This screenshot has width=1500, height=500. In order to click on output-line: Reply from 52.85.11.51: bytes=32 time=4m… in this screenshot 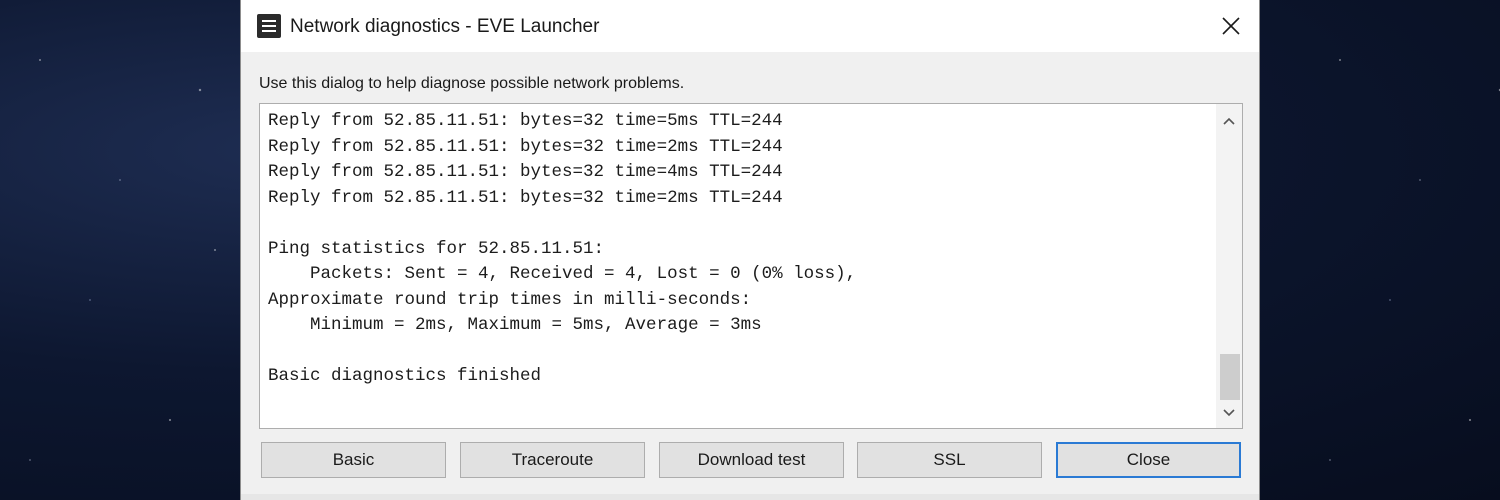, I will do `click(525, 172)`.